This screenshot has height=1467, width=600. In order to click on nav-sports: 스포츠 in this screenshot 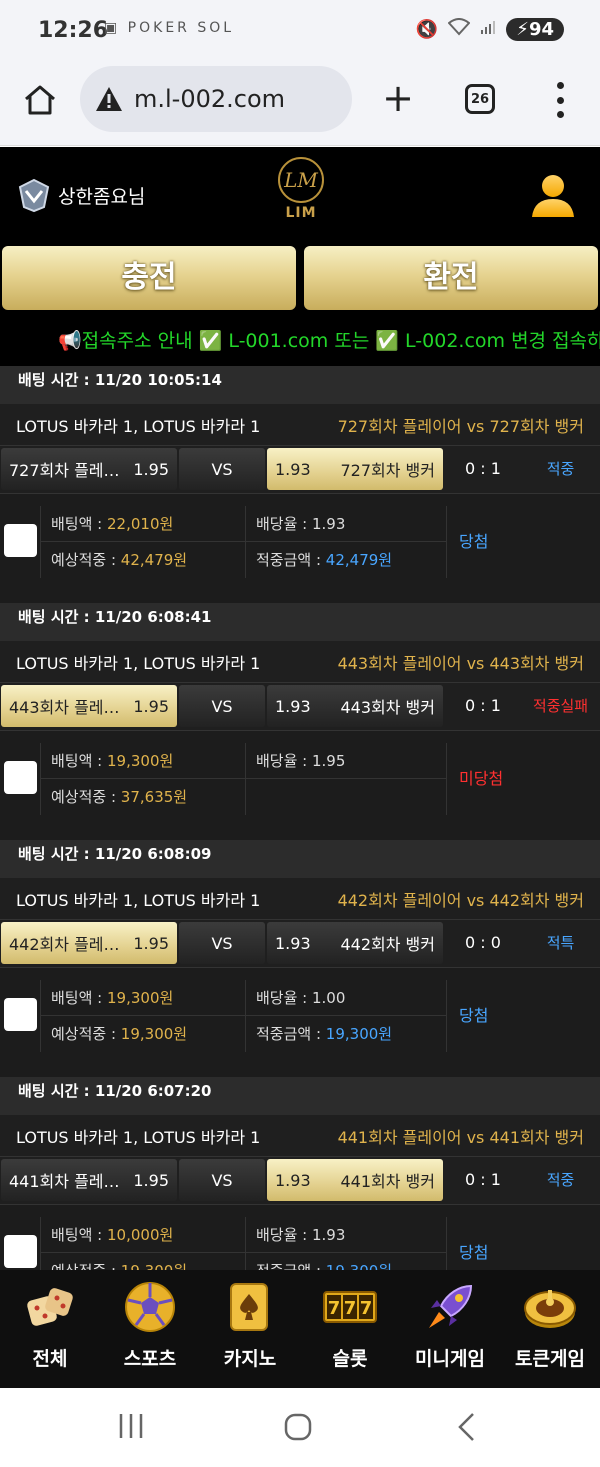, I will do `click(150, 1329)`.